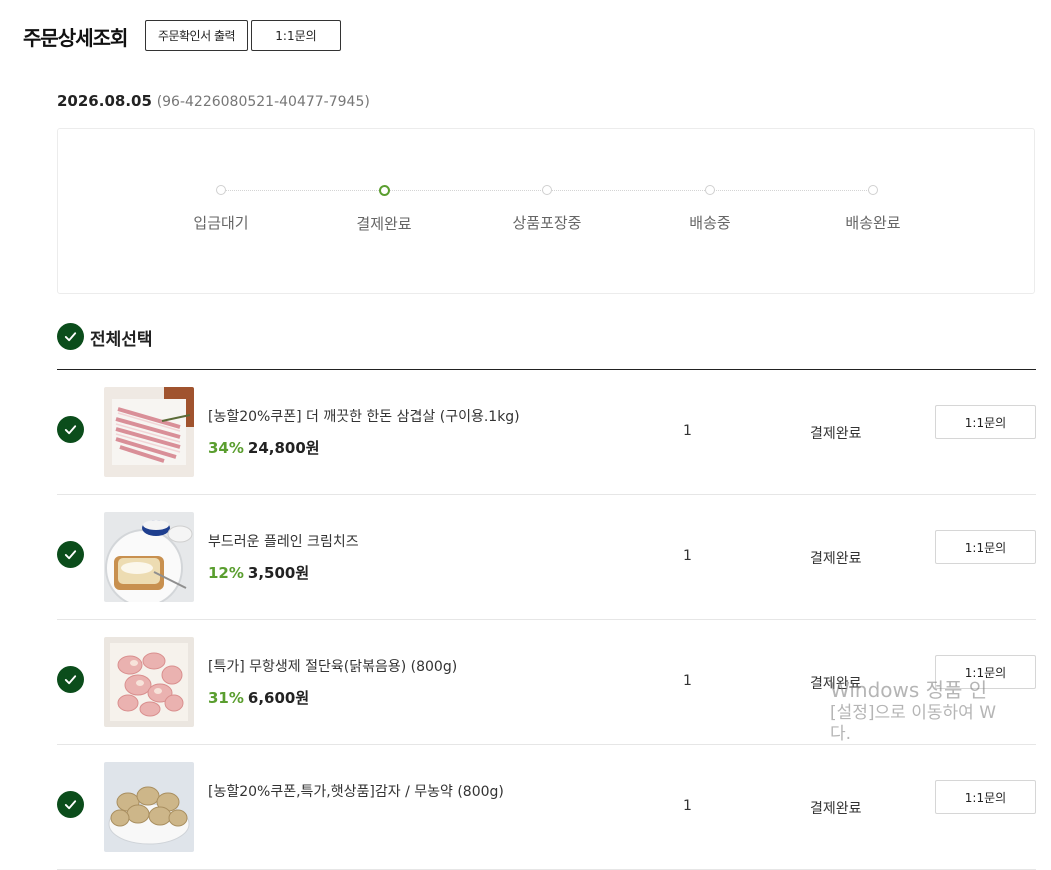 The width and height of the screenshot is (1051, 870). What do you see at coordinates (283, 448) in the screenshot?
I see `price-amount: 24,800원` at bounding box center [283, 448].